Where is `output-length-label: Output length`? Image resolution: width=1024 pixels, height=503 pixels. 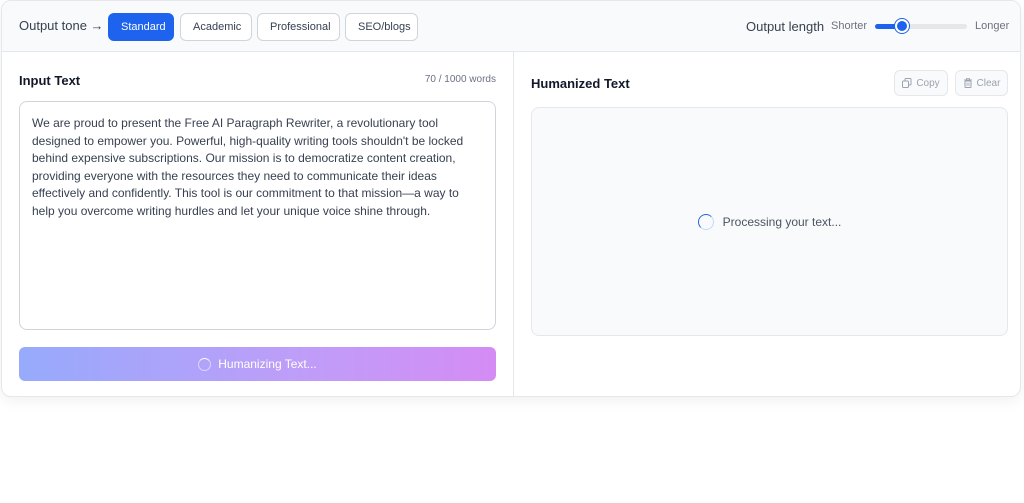 output-length-label: Output length is located at coordinates (785, 26).